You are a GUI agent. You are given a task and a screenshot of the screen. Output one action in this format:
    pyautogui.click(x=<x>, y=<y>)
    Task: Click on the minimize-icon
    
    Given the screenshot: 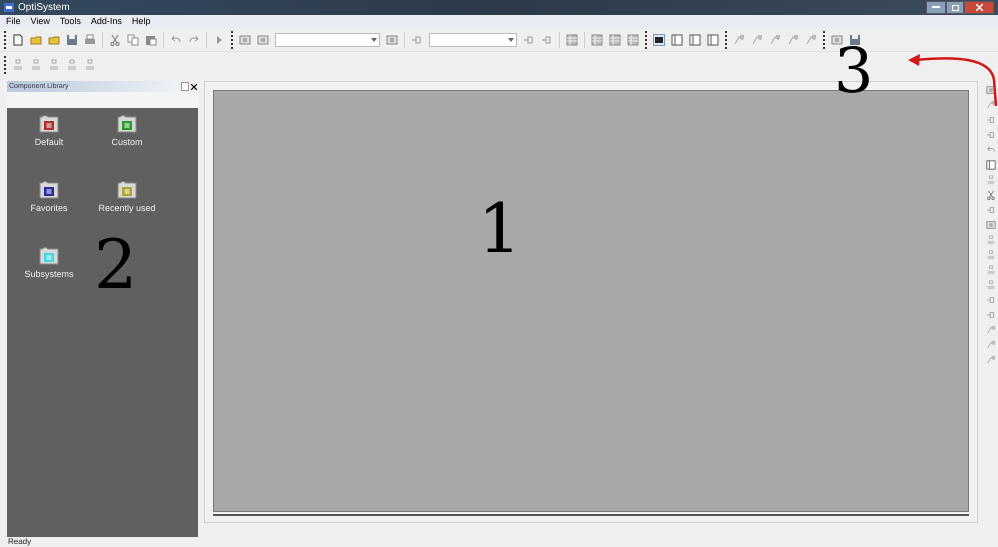 What is the action you would take?
    pyautogui.click(x=936, y=7)
    